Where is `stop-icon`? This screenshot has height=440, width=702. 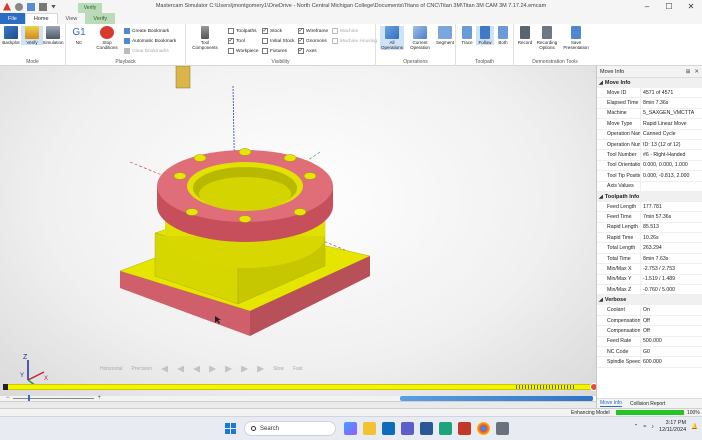
stop-icon is located at coordinates (107, 32).